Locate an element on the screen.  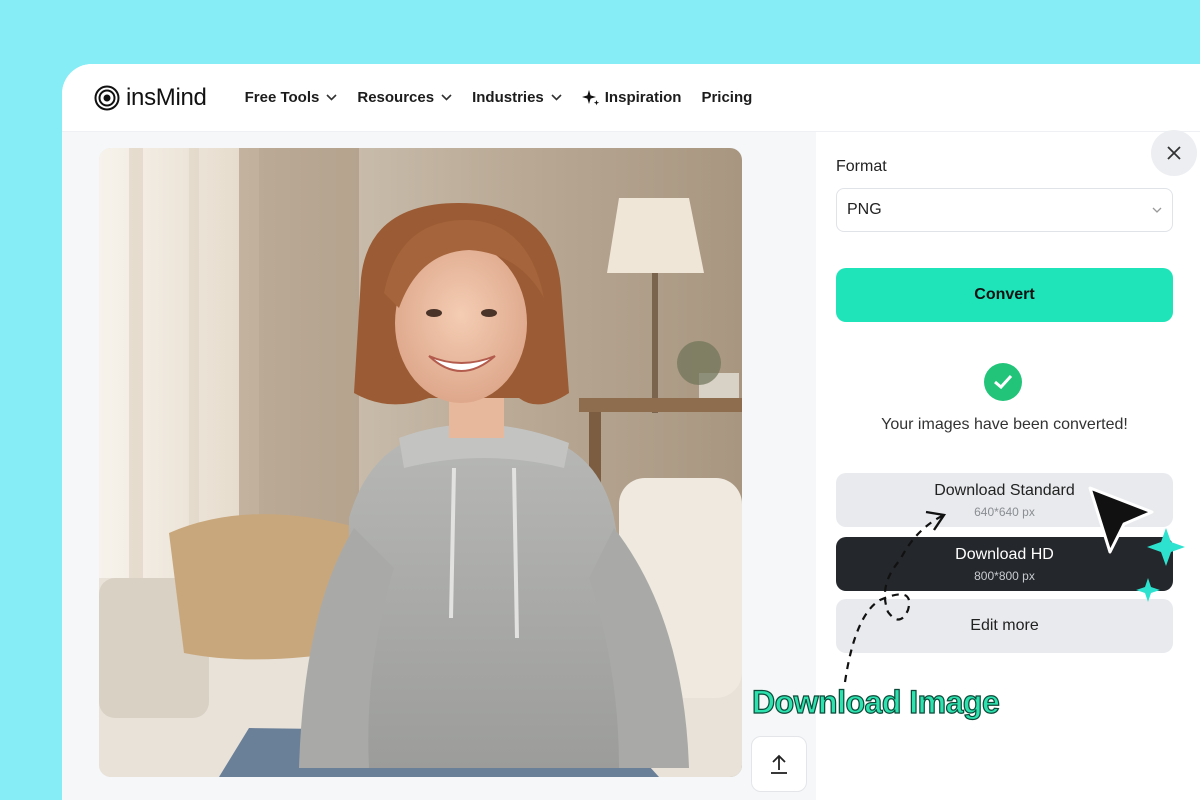
download-standard-label: Download Standard is located at coordinates (1004, 490).